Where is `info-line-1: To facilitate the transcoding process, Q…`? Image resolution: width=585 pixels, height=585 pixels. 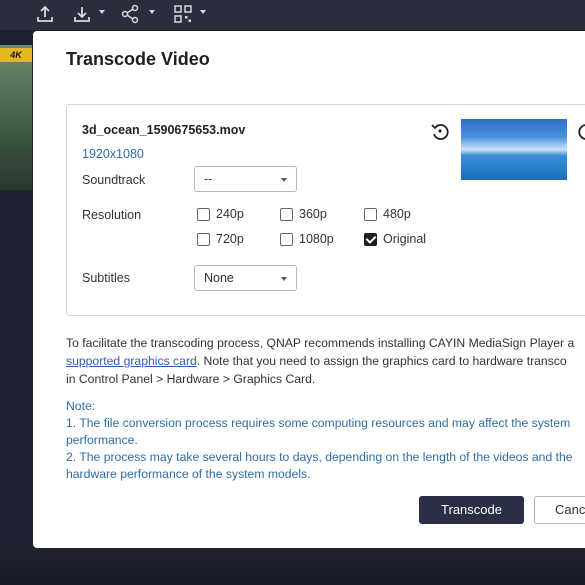
info-line-1: To facilitate the transcoding process, Q… is located at coordinates (320, 343).